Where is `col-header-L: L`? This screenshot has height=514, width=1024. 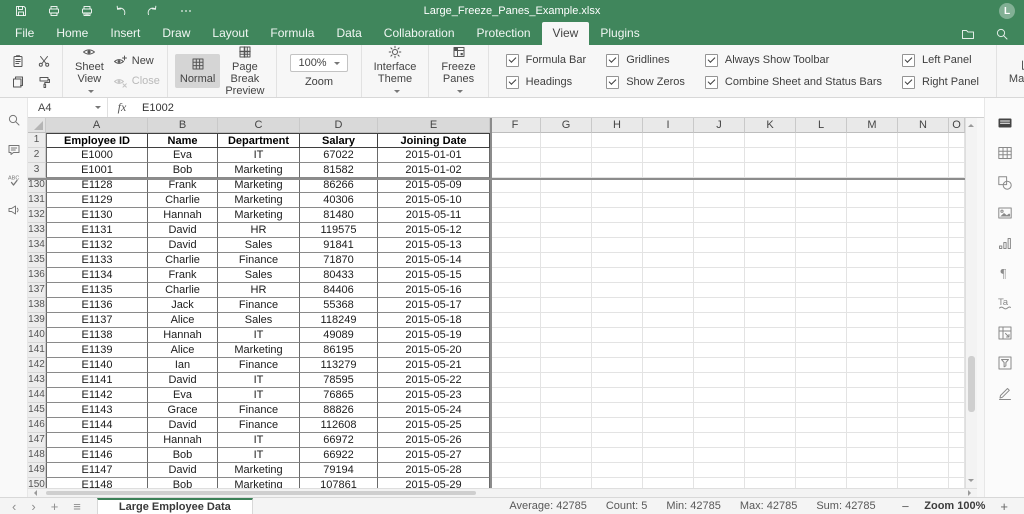 col-header-L: L is located at coordinates (821, 125).